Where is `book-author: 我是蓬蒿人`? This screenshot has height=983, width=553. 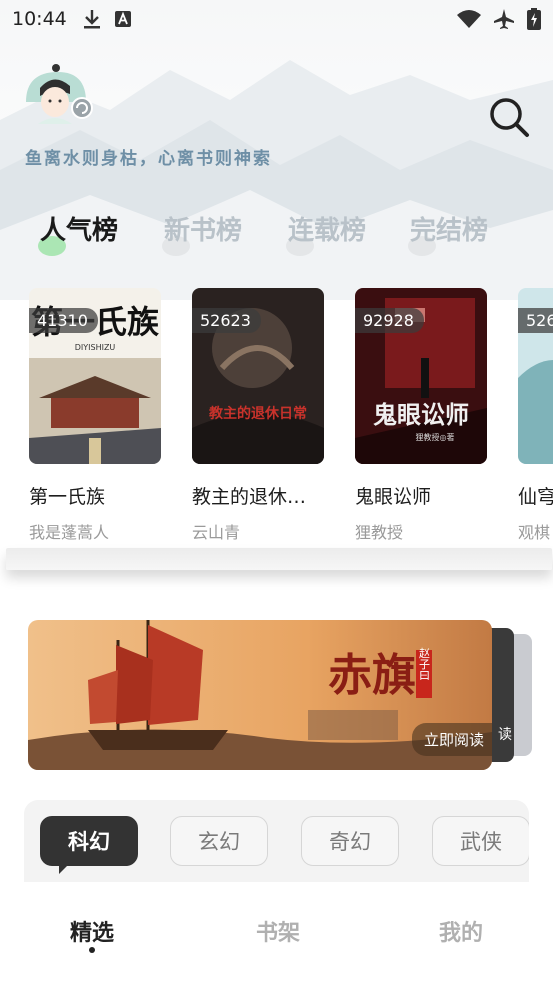 book-author: 我是蓬蒿人 is located at coordinates (69, 532).